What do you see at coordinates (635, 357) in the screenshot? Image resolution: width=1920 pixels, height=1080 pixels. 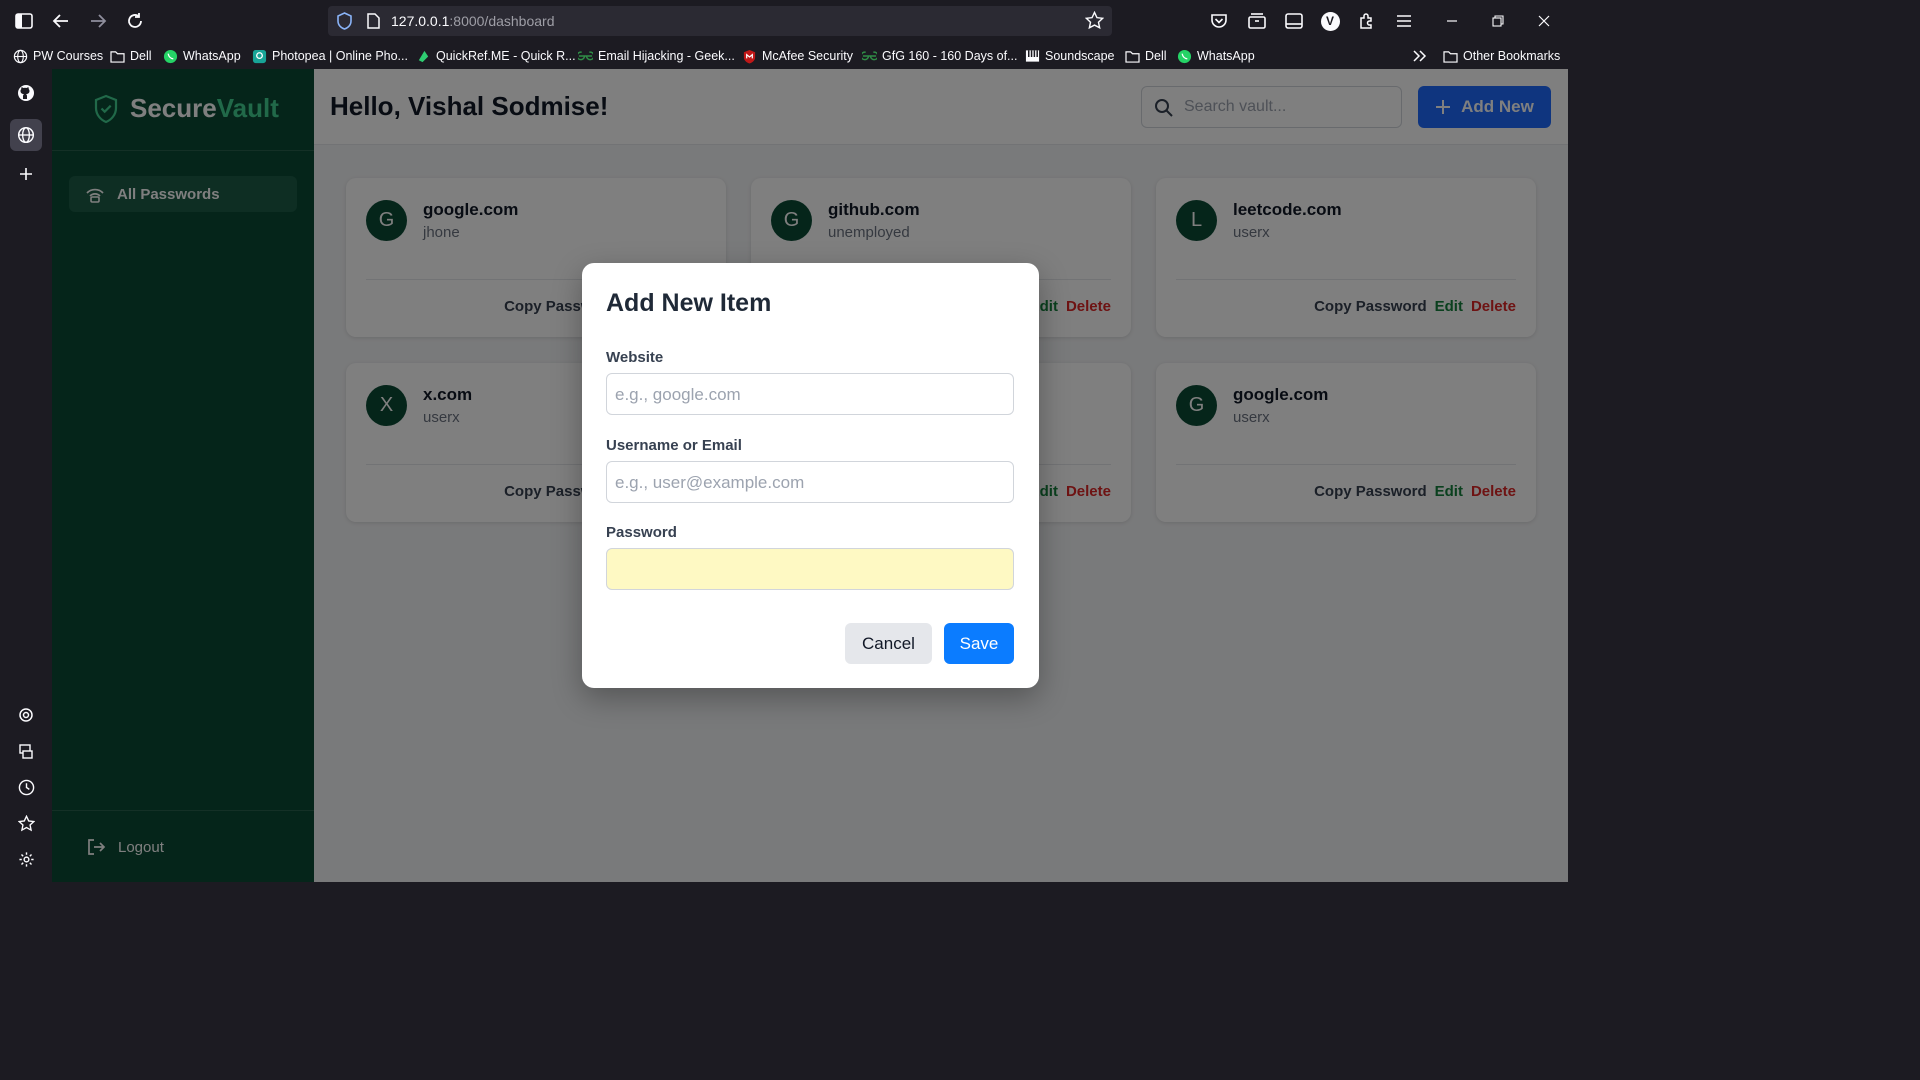 I see `website-label: Website` at bounding box center [635, 357].